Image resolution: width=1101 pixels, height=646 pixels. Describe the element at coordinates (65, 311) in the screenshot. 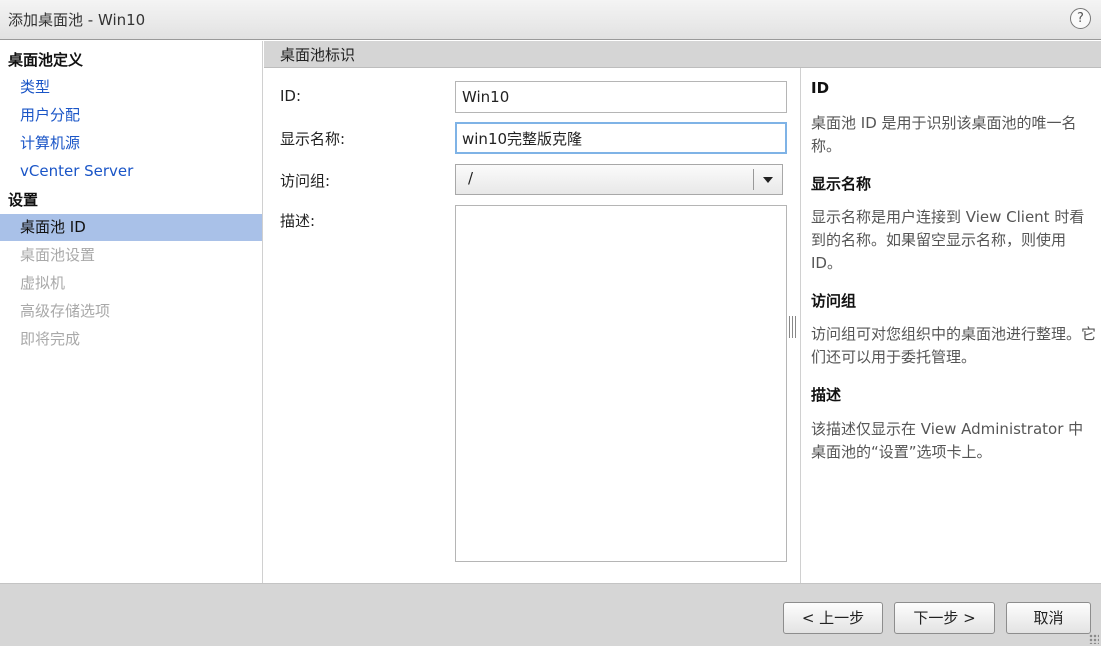

I see `nav-item-advanced-storage: 高级存储选项` at that location.